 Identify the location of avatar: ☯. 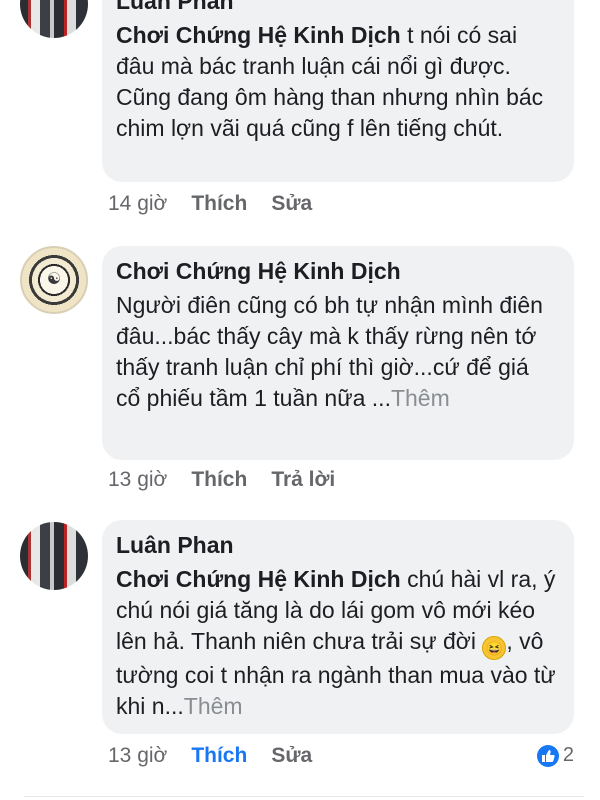
(54, 280).